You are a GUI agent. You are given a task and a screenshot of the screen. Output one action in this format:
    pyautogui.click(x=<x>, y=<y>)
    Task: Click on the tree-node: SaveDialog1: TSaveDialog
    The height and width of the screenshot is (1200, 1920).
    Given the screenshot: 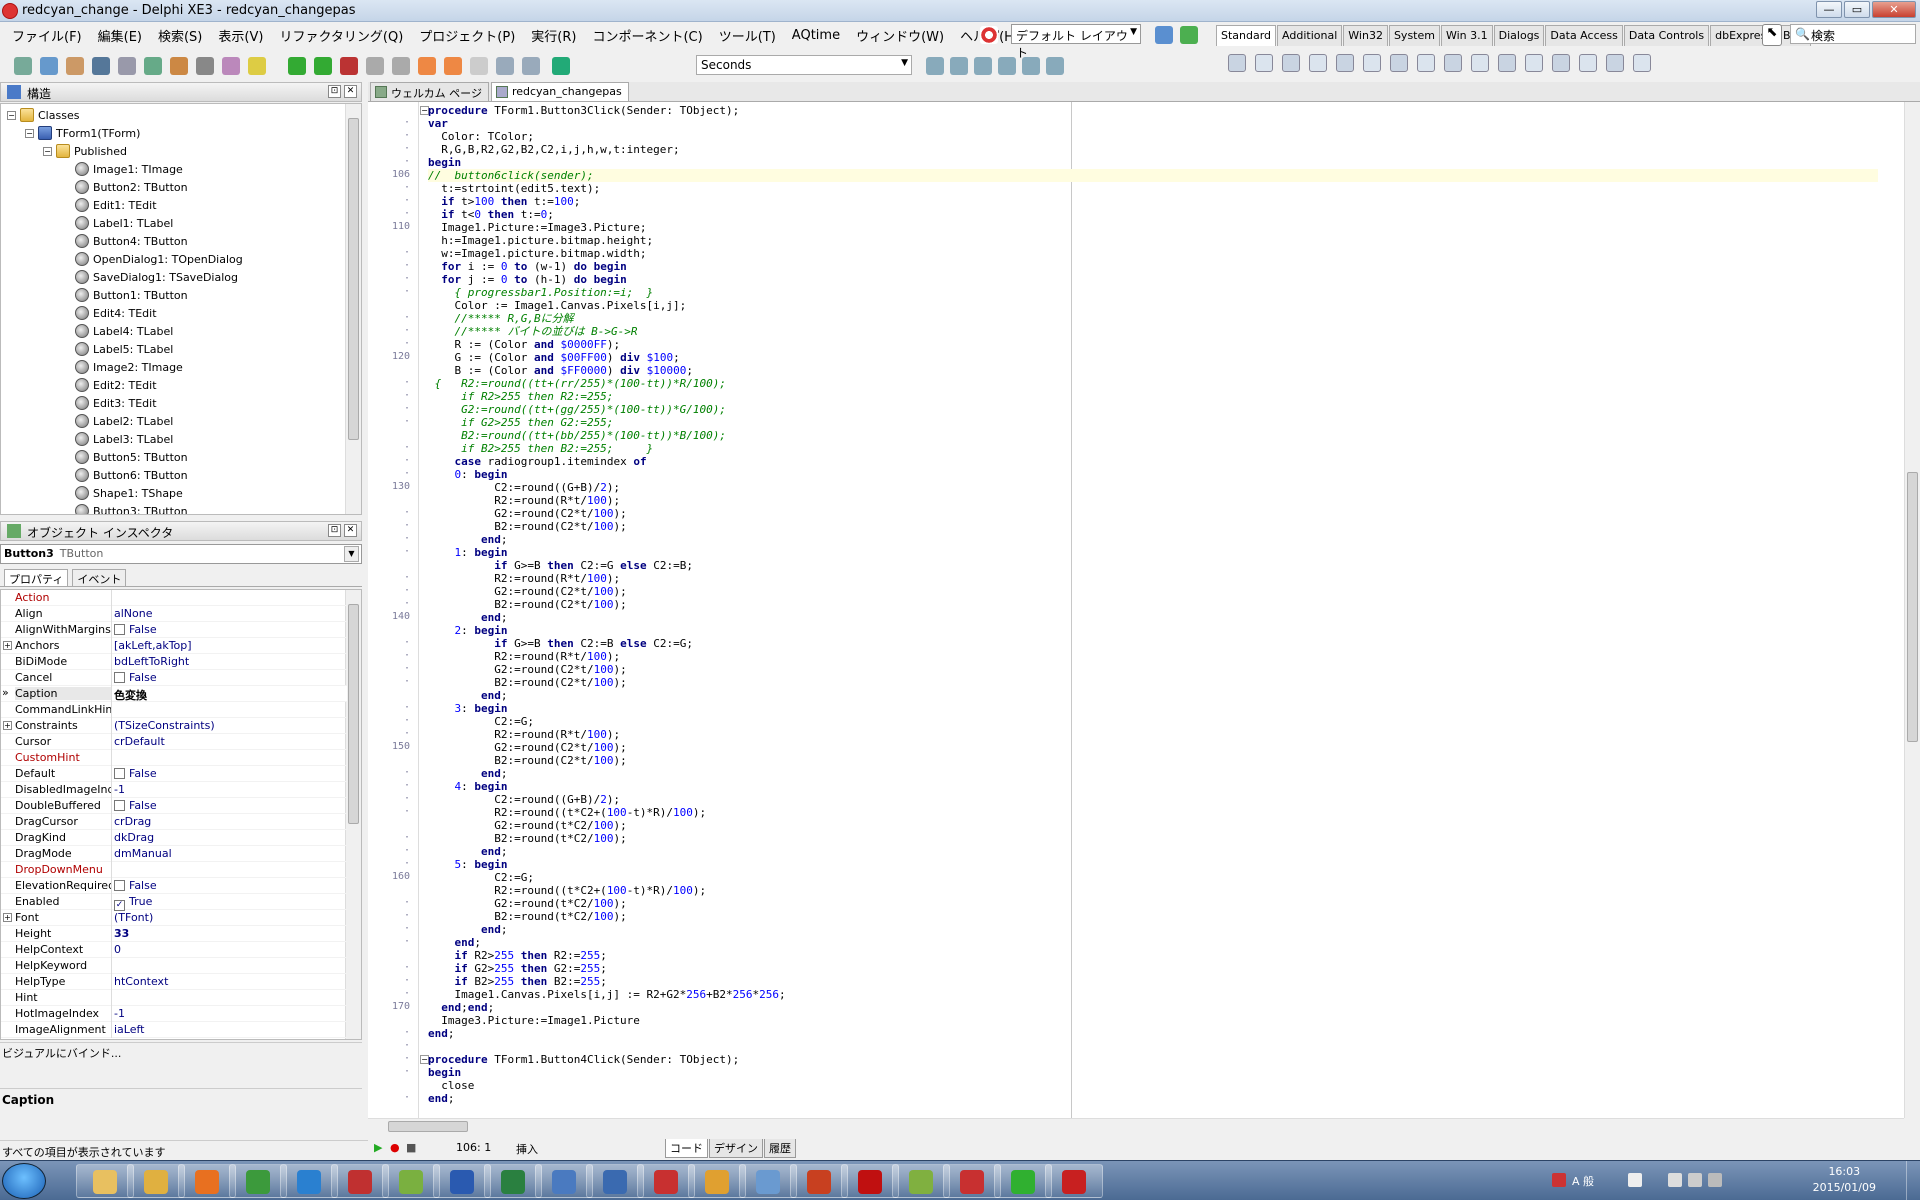 What is the action you would take?
    pyautogui.click(x=156, y=277)
    